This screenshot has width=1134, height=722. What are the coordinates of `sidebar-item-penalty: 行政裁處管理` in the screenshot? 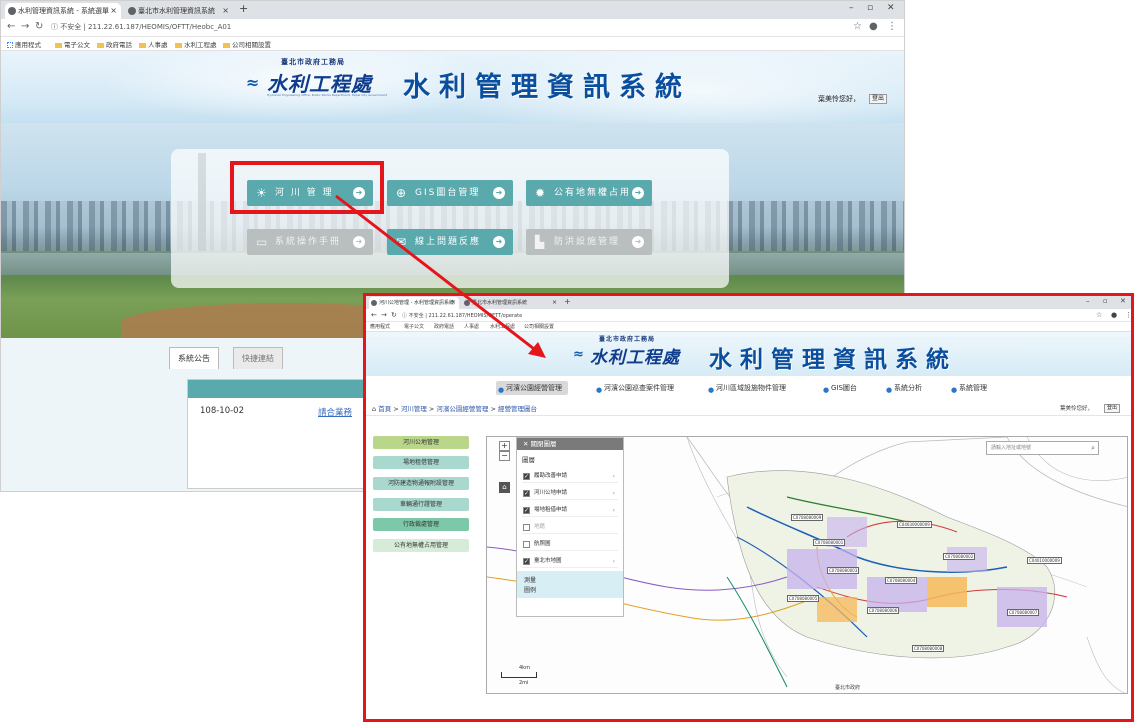 It's located at (421, 524).